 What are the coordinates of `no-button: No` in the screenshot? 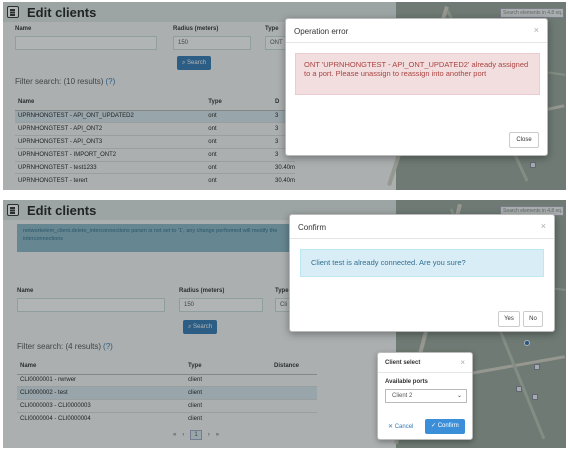 It's located at (533, 319).